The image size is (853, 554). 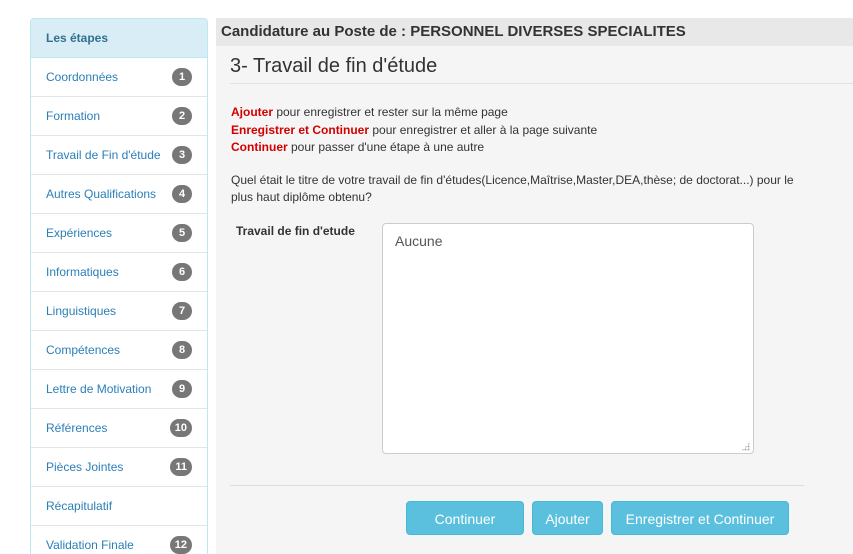 I want to click on sidebar-item: Travail de Fin d'étude 3, so click(x=119, y=155).